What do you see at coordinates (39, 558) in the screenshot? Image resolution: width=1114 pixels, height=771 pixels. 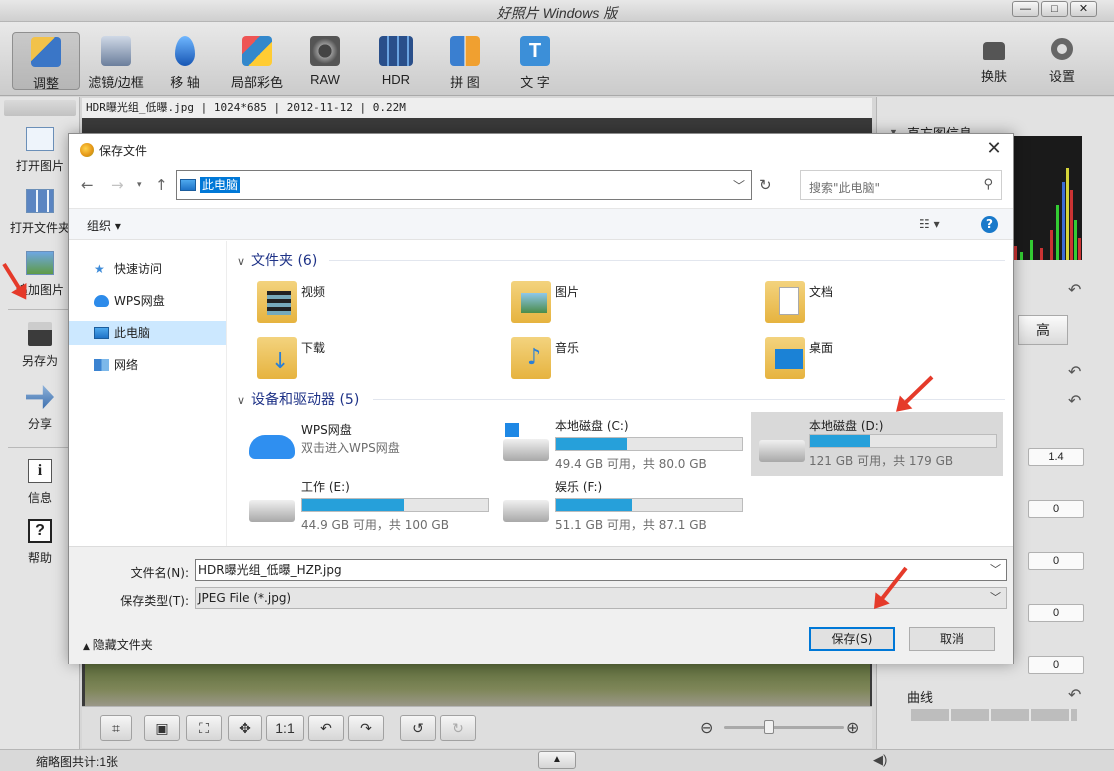 I see `sidebar-item-label: 帮助` at bounding box center [39, 558].